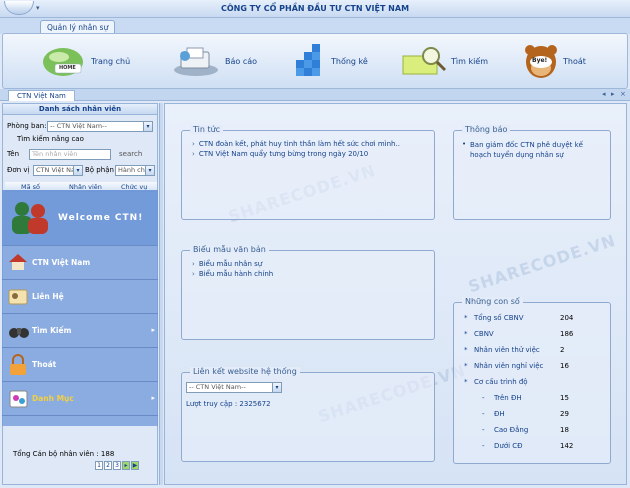 Image resolution: width=630 pixels, height=488 pixels. What do you see at coordinates (613, 94) in the screenshot?
I see `tab-next-icon: ▸` at bounding box center [613, 94].